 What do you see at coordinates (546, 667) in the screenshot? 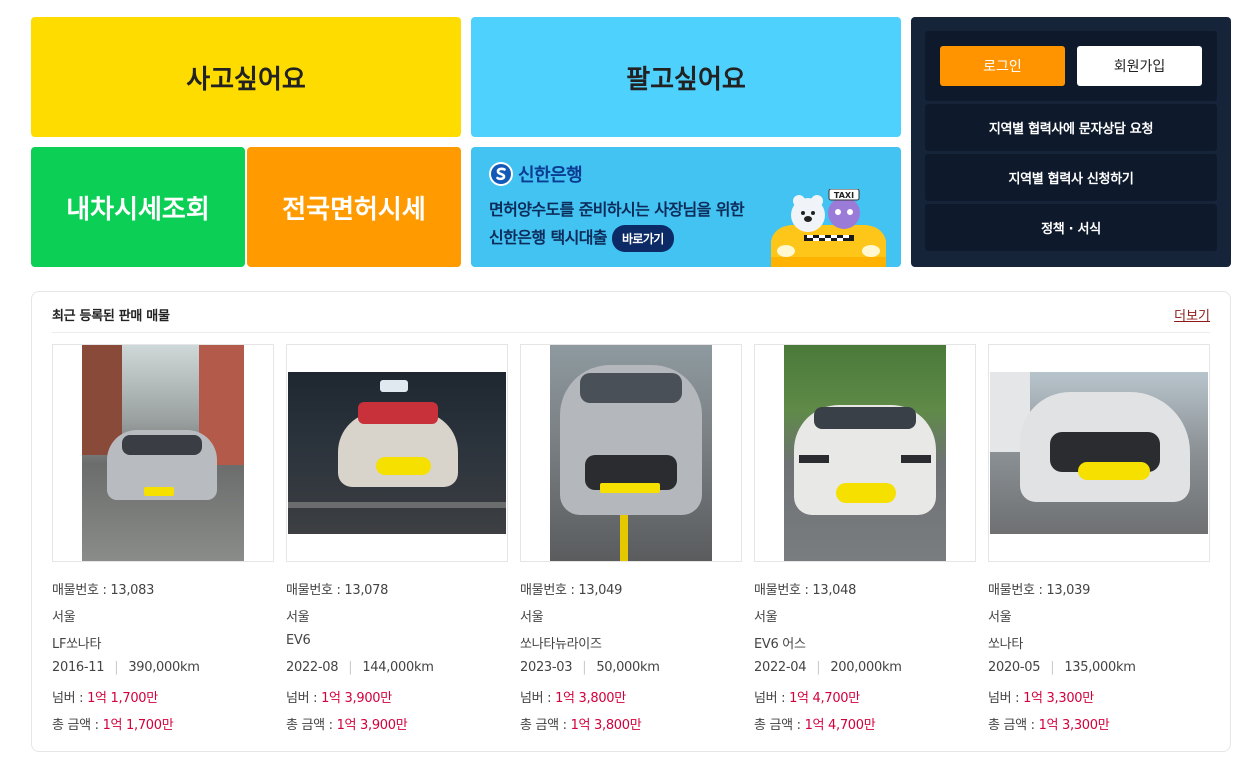
I see `listing-date: 2023-03` at bounding box center [546, 667].